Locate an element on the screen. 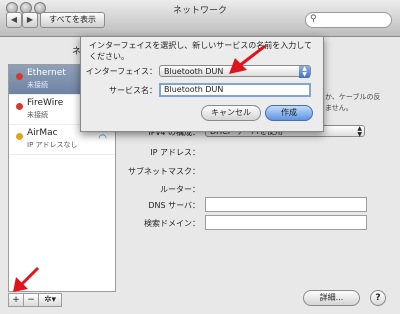 The width and height of the screenshot is (400, 314). title-bar: ネットワーク ◀ ▶ すべてを表示 ⚲ is located at coordinates (200, 18).